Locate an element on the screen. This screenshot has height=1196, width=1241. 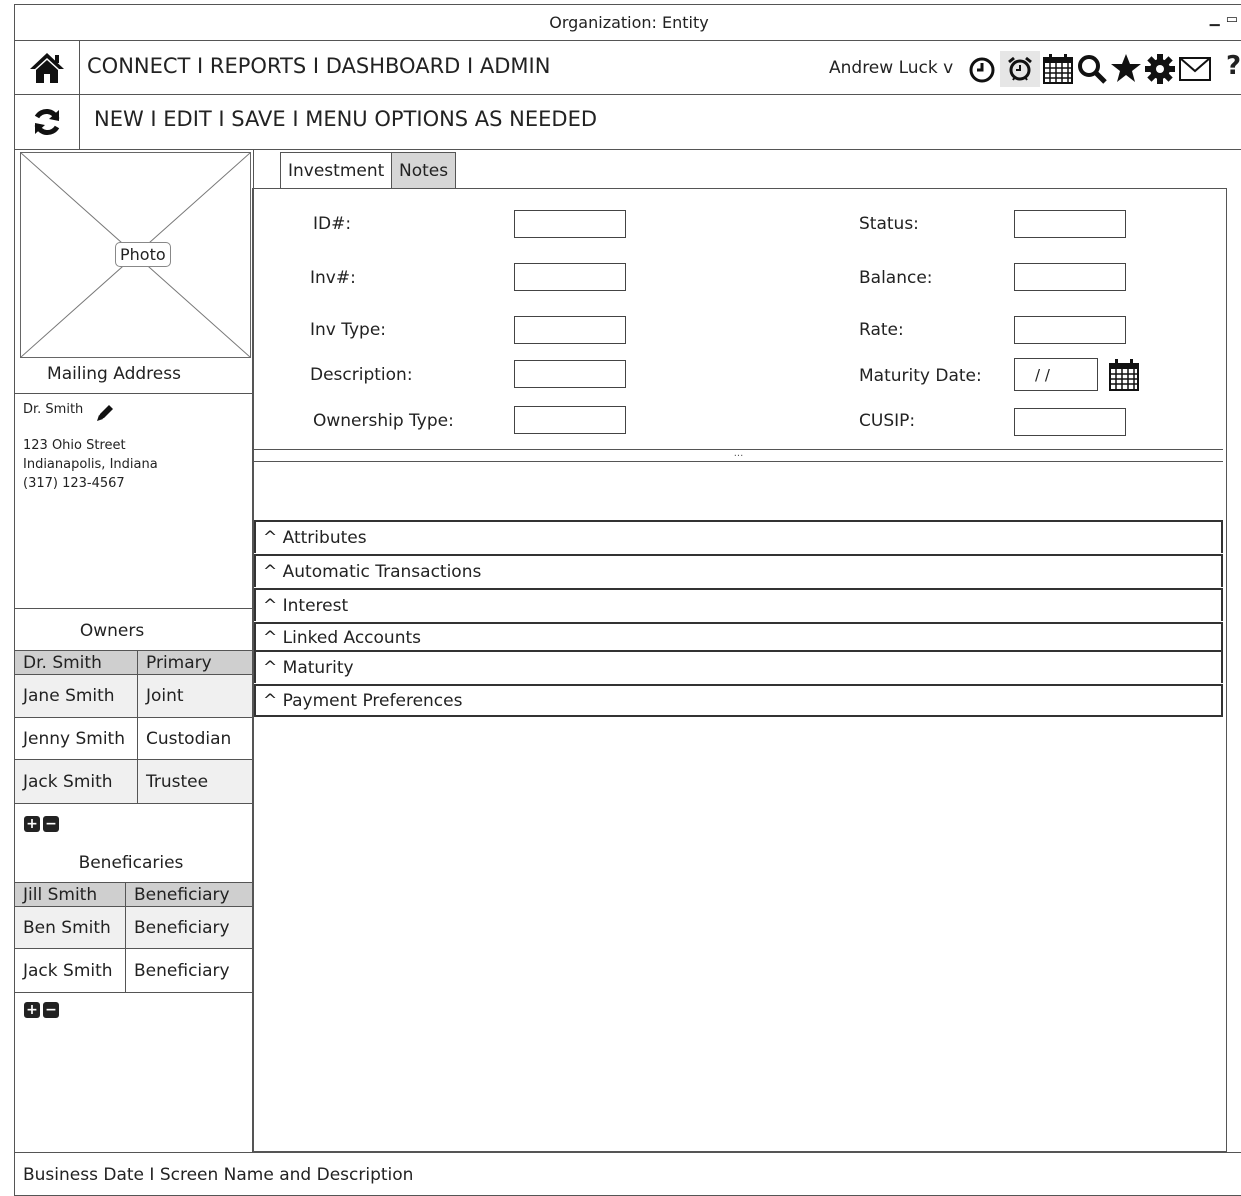
status-field is located at coordinates (1070, 224).